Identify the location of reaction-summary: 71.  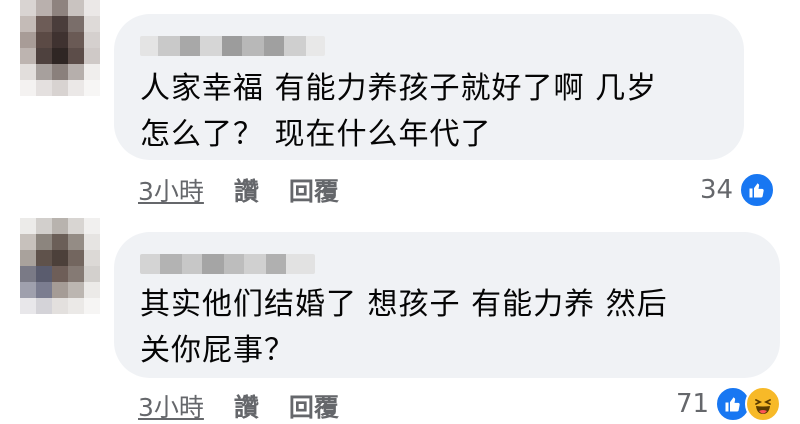
(729, 404).